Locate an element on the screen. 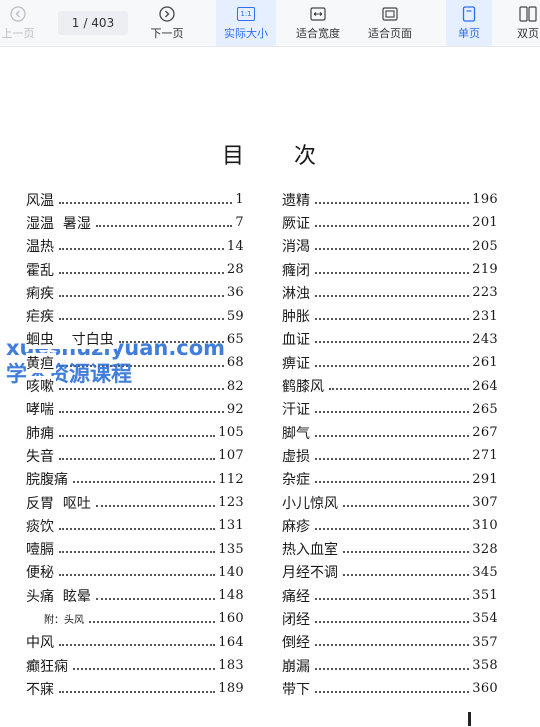 Image resolution: width=540 pixels, height=727 pixels. toc-entry-page: 271 is located at coordinates (485, 456).